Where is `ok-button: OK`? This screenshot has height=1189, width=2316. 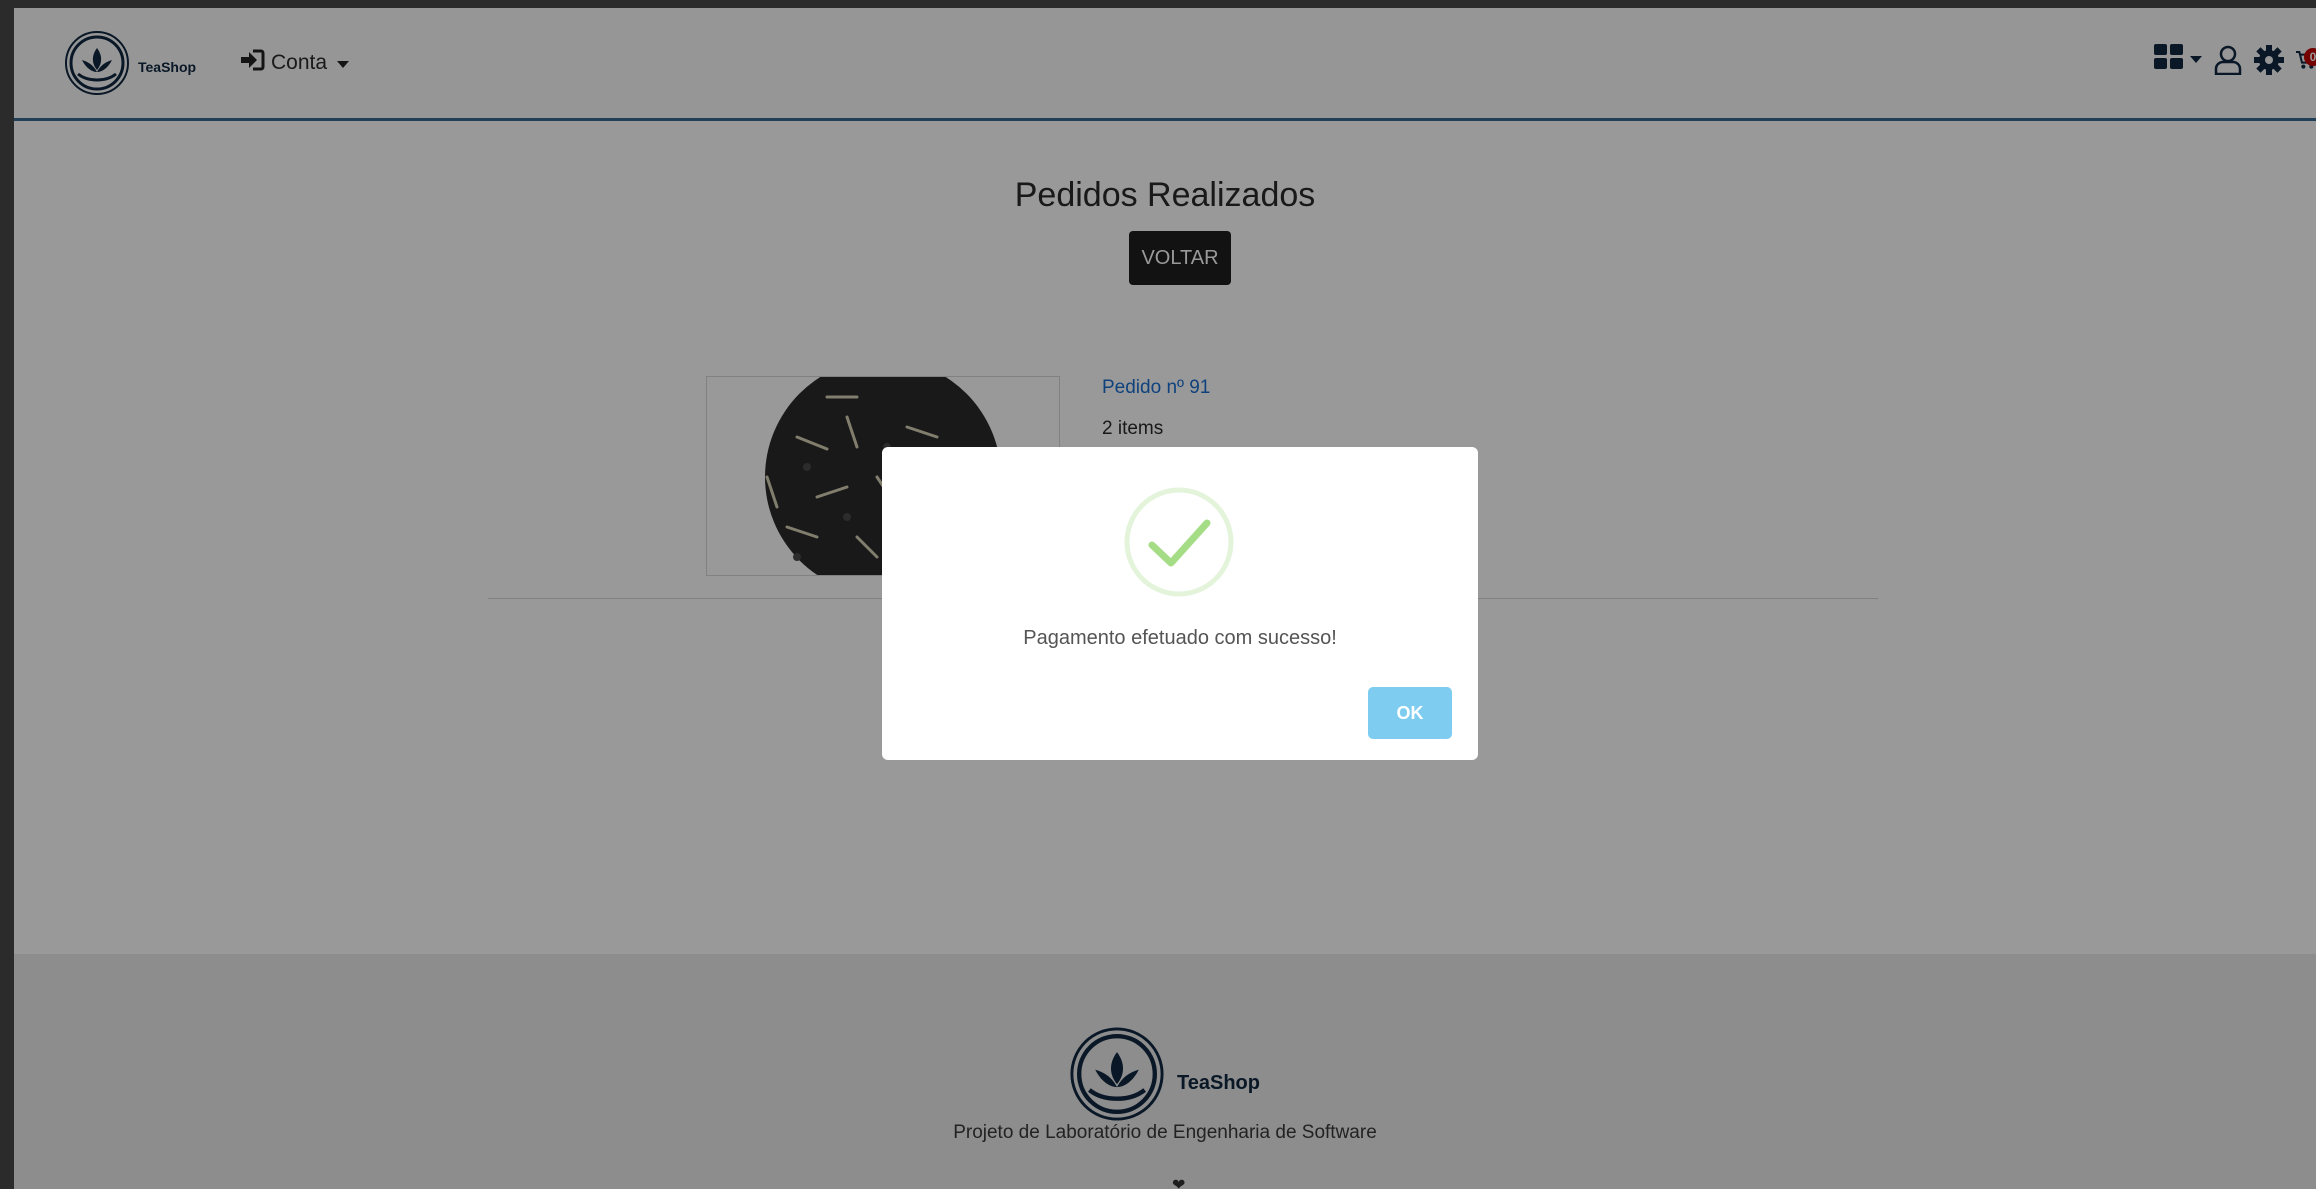
ok-button: OK is located at coordinates (1410, 713).